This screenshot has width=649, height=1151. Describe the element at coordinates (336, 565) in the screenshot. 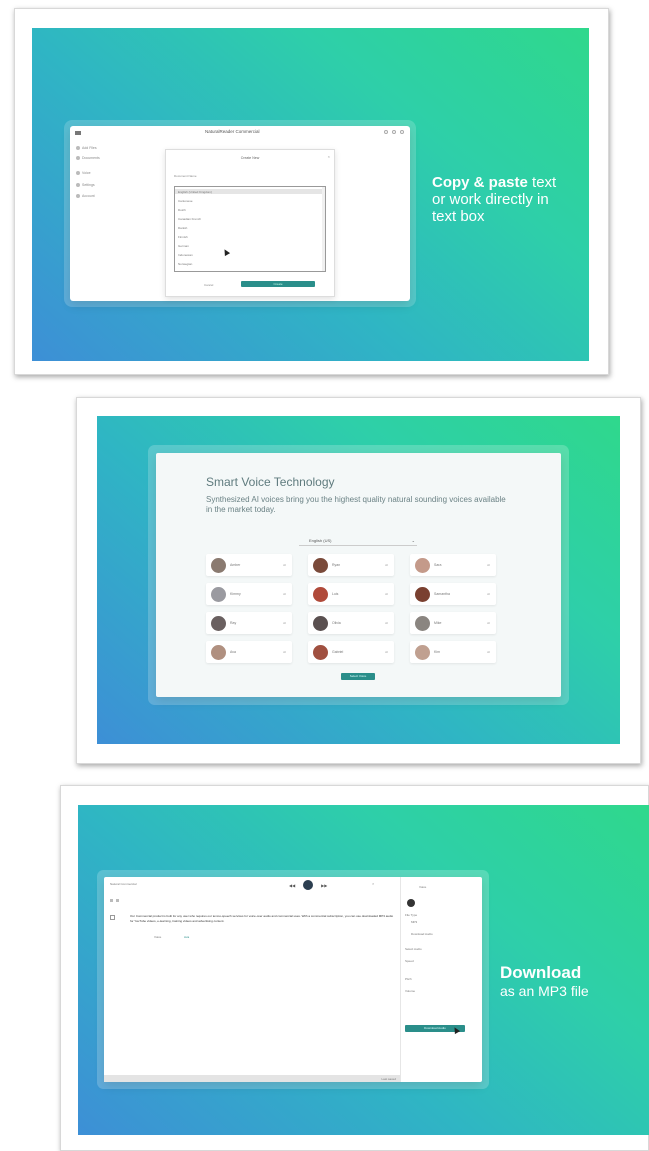

I see `voice-name: Ryan` at that location.